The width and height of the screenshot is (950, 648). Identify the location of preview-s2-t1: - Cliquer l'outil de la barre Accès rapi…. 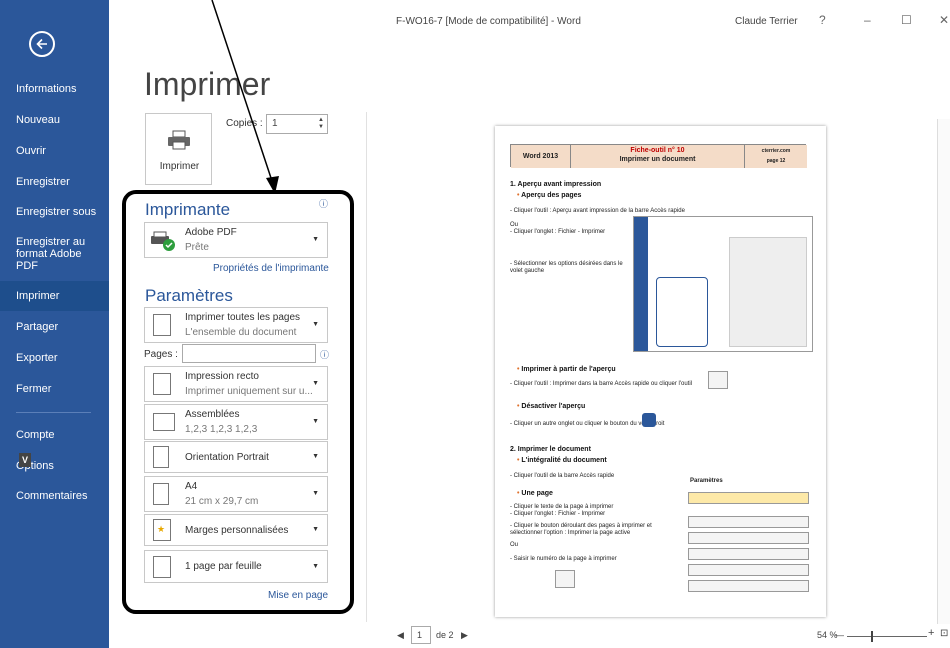
(562, 476).